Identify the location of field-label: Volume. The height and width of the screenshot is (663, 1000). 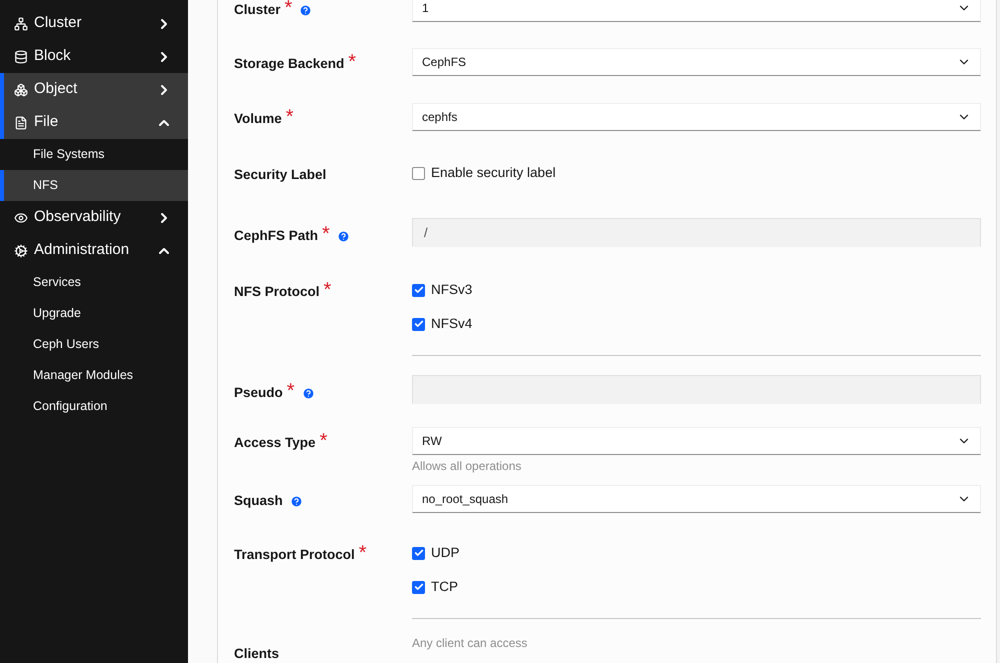
(258, 119).